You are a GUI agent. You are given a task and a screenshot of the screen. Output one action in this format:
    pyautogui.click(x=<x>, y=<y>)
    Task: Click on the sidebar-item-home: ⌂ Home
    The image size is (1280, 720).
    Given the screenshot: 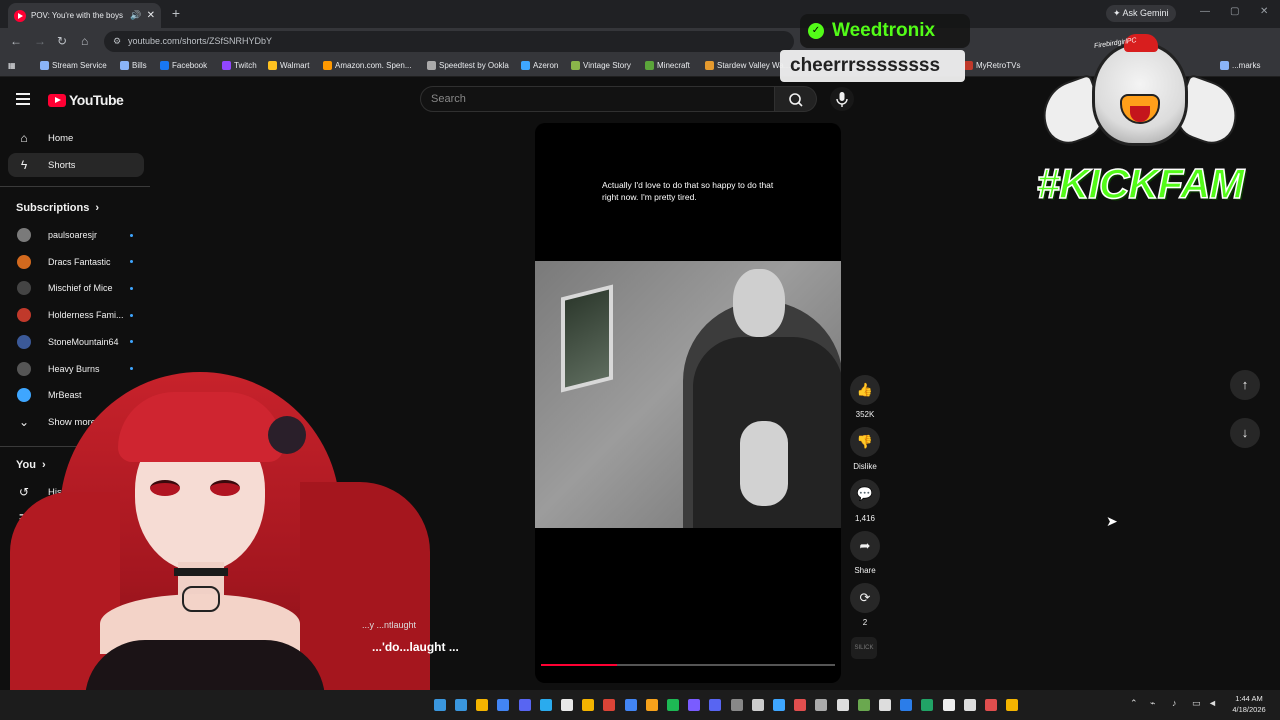 What is the action you would take?
    pyautogui.click(x=76, y=138)
    